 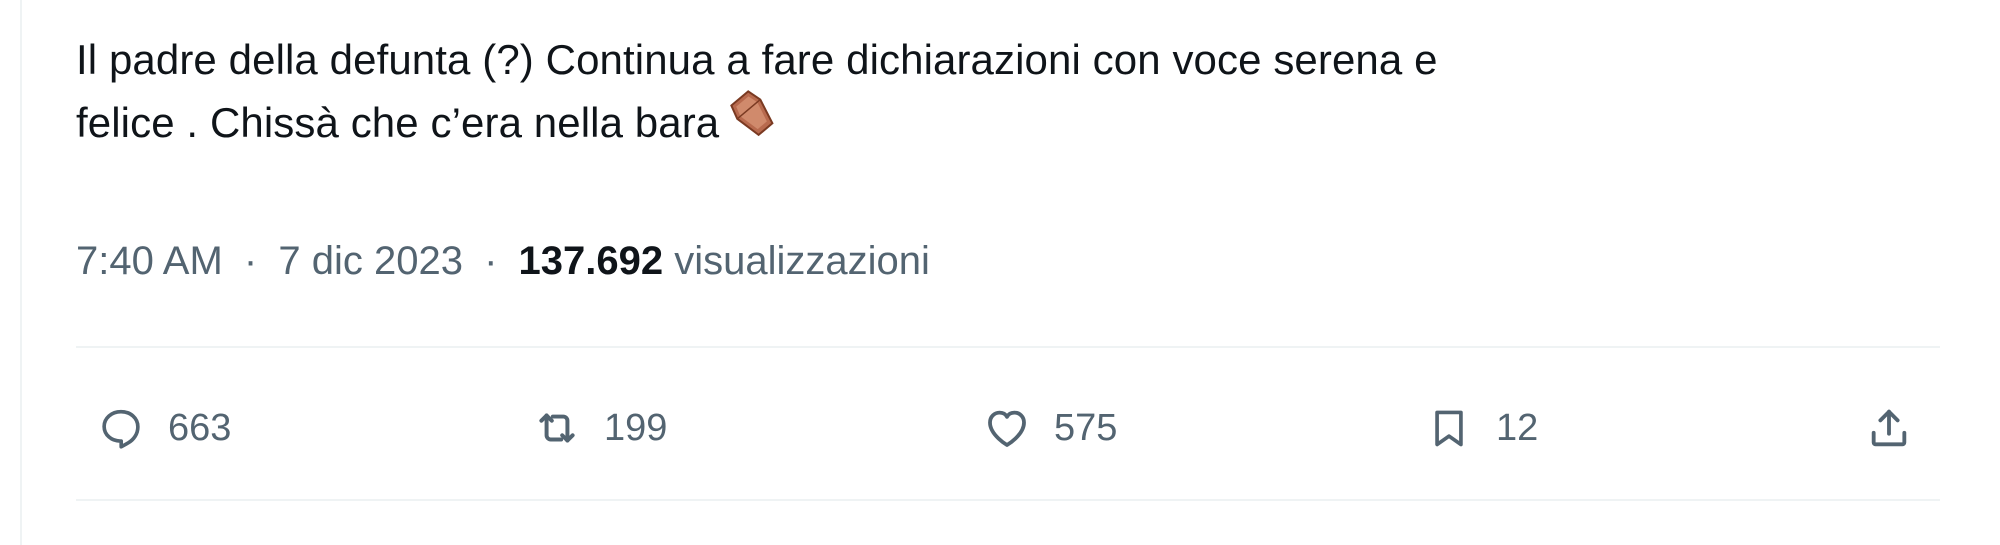 I want to click on share-icon, so click(x=1889, y=428).